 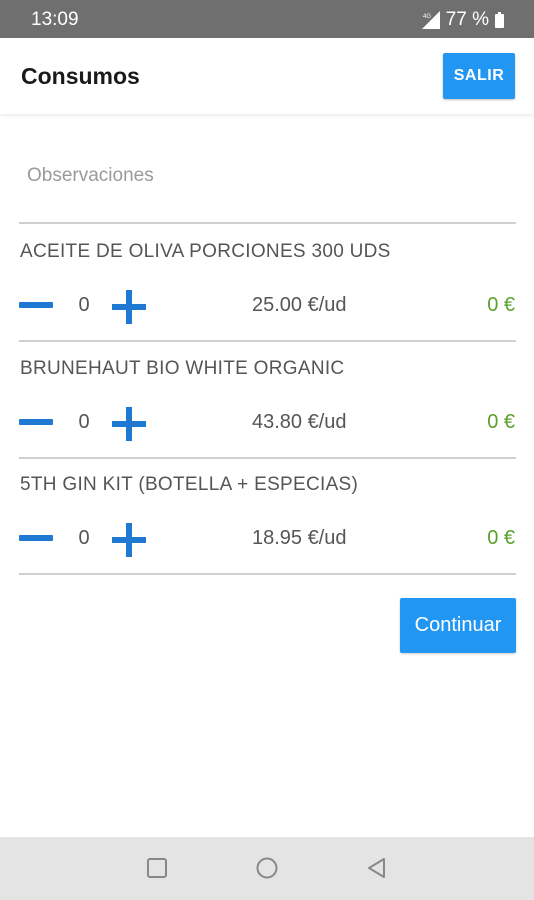 I want to click on exit-button: SALIR, so click(x=479, y=76).